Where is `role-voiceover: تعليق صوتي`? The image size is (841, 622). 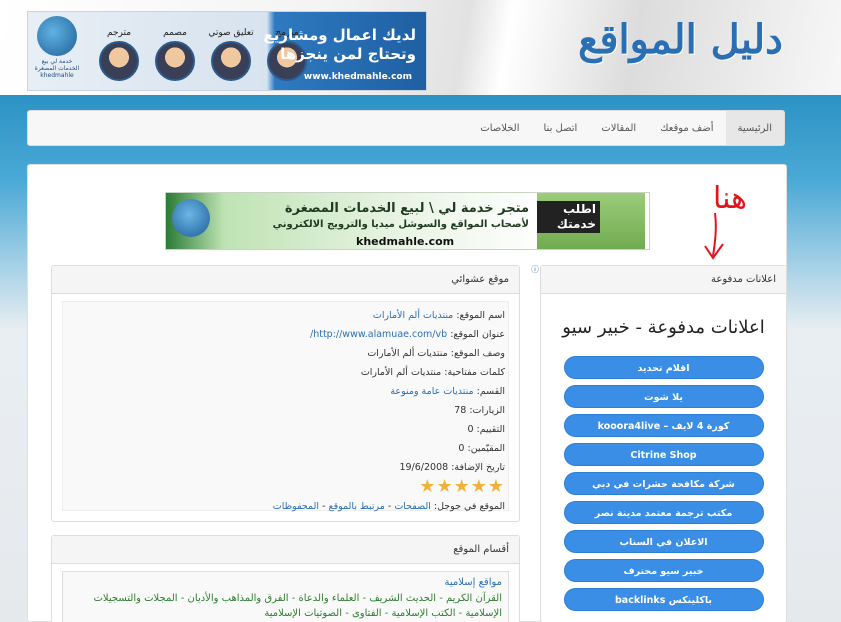 role-voiceover: تعليق صوتي is located at coordinates (231, 54).